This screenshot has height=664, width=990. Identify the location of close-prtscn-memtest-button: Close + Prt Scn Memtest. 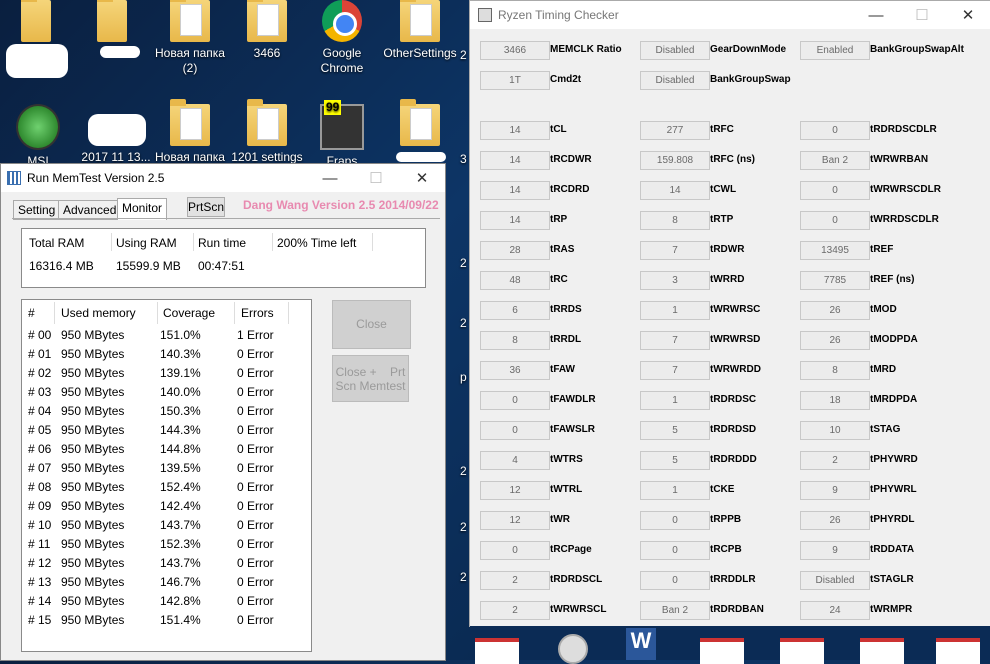
(370, 378).